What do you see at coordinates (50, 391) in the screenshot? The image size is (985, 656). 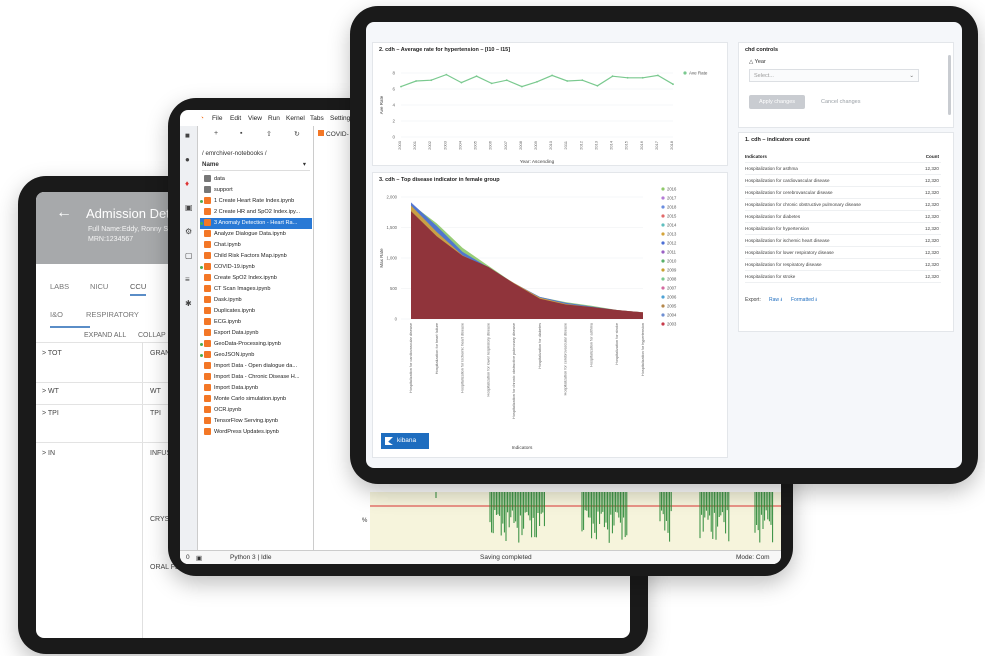 I see `row-wt: > WT` at bounding box center [50, 391].